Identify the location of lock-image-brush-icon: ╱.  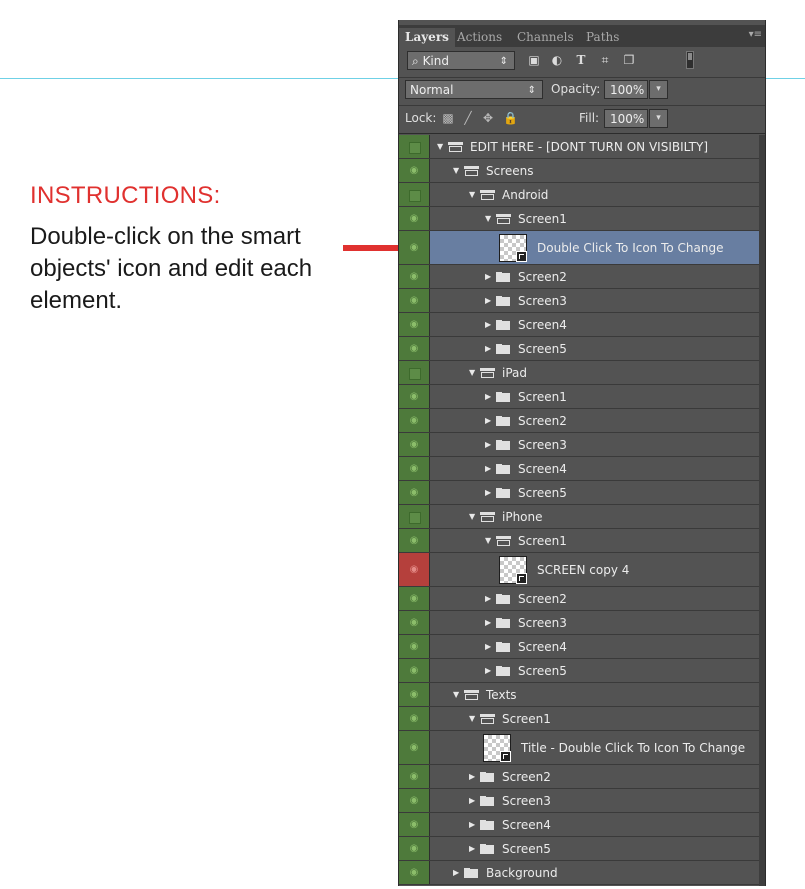
(468, 118).